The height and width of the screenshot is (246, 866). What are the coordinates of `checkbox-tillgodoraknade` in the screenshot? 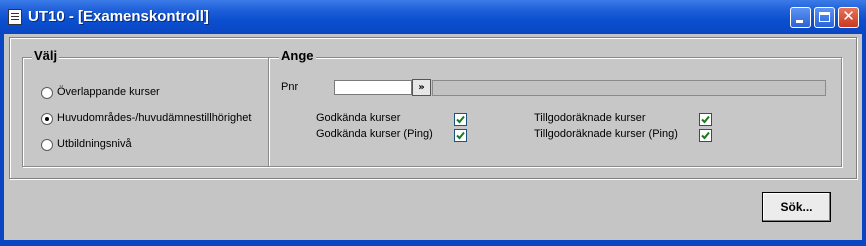 It's located at (705, 119).